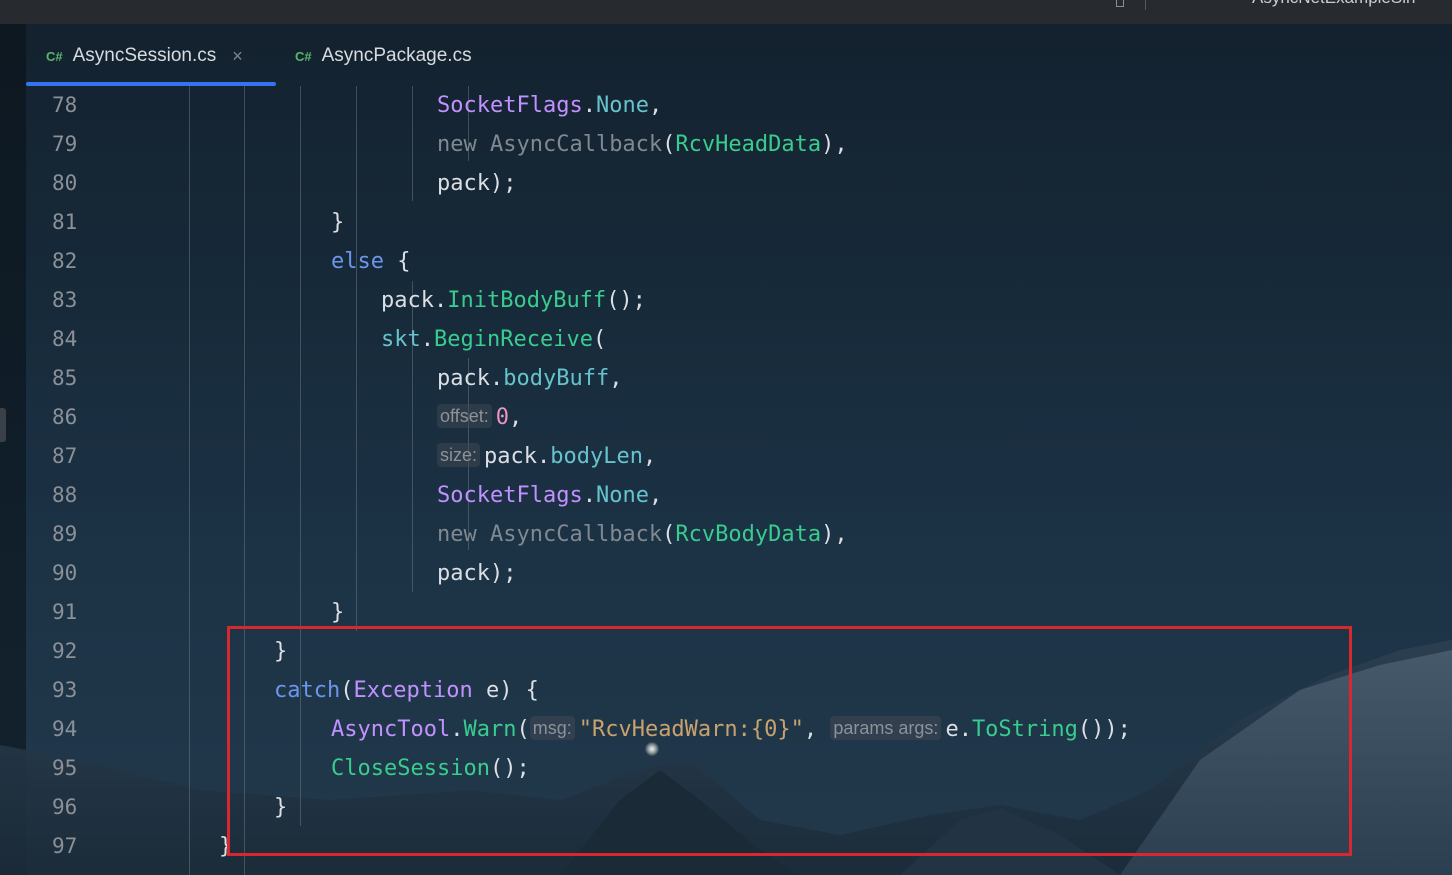 The width and height of the screenshot is (1452, 875). Describe the element at coordinates (739, 495) in the screenshot. I see `code-line: 88 SocketFlags.None,` at that location.